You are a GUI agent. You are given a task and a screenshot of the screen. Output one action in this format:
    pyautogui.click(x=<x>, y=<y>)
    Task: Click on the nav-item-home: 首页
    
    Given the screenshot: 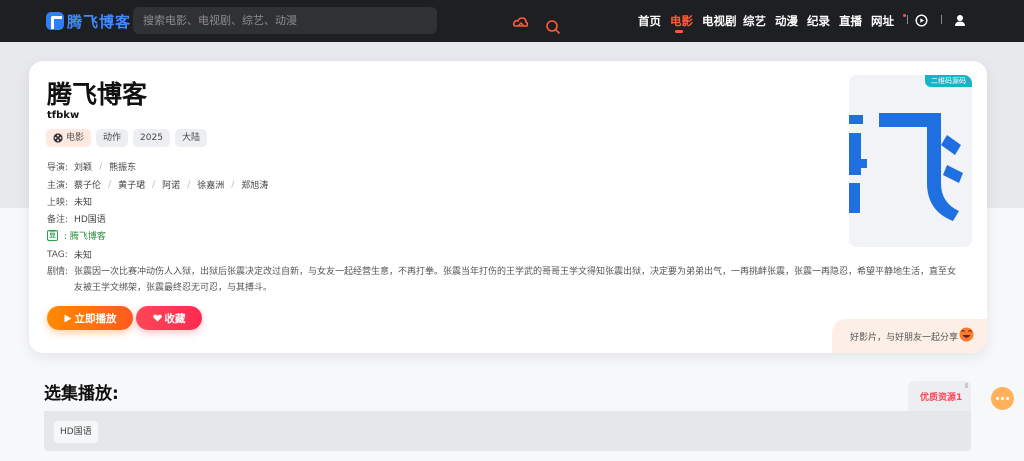 What is the action you would take?
    pyautogui.click(x=649, y=21)
    